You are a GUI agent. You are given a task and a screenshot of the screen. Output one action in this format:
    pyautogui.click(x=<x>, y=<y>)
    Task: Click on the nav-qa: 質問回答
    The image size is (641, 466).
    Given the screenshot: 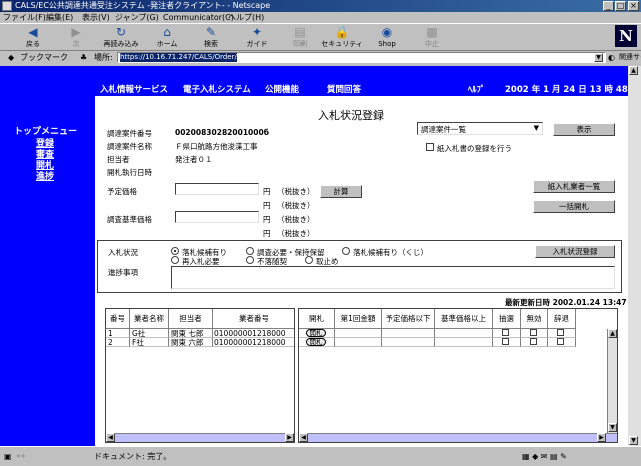 What is the action you would take?
    pyautogui.click(x=344, y=89)
    